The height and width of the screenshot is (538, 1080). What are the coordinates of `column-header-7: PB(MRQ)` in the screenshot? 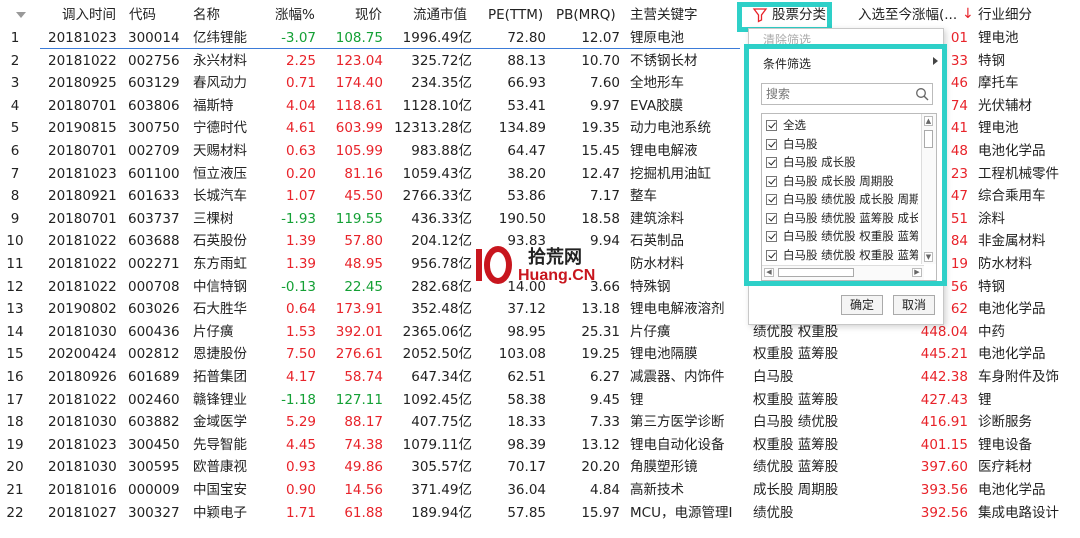 It's located at (586, 15).